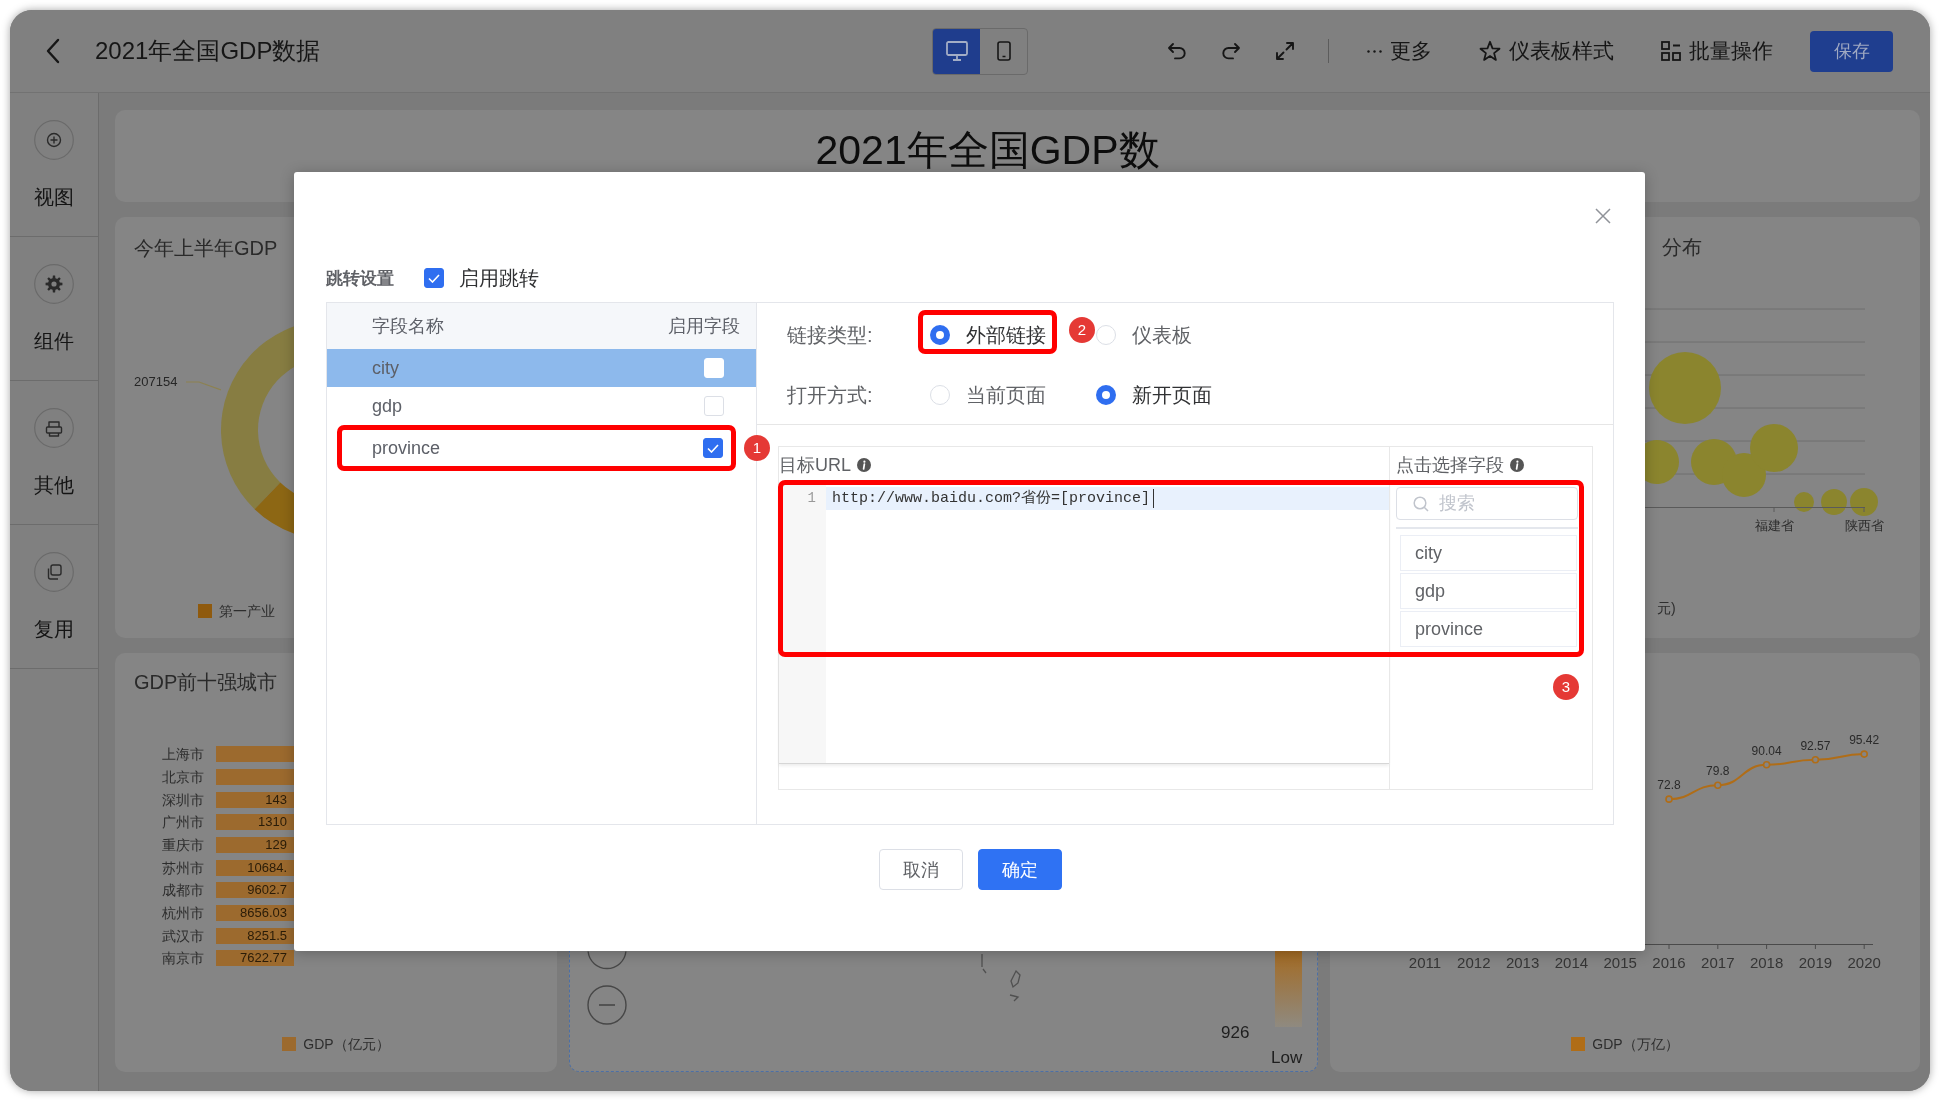 Image resolution: width=1940 pixels, height=1100 pixels. I want to click on confirm-button: 确定, so click(1019, 869).